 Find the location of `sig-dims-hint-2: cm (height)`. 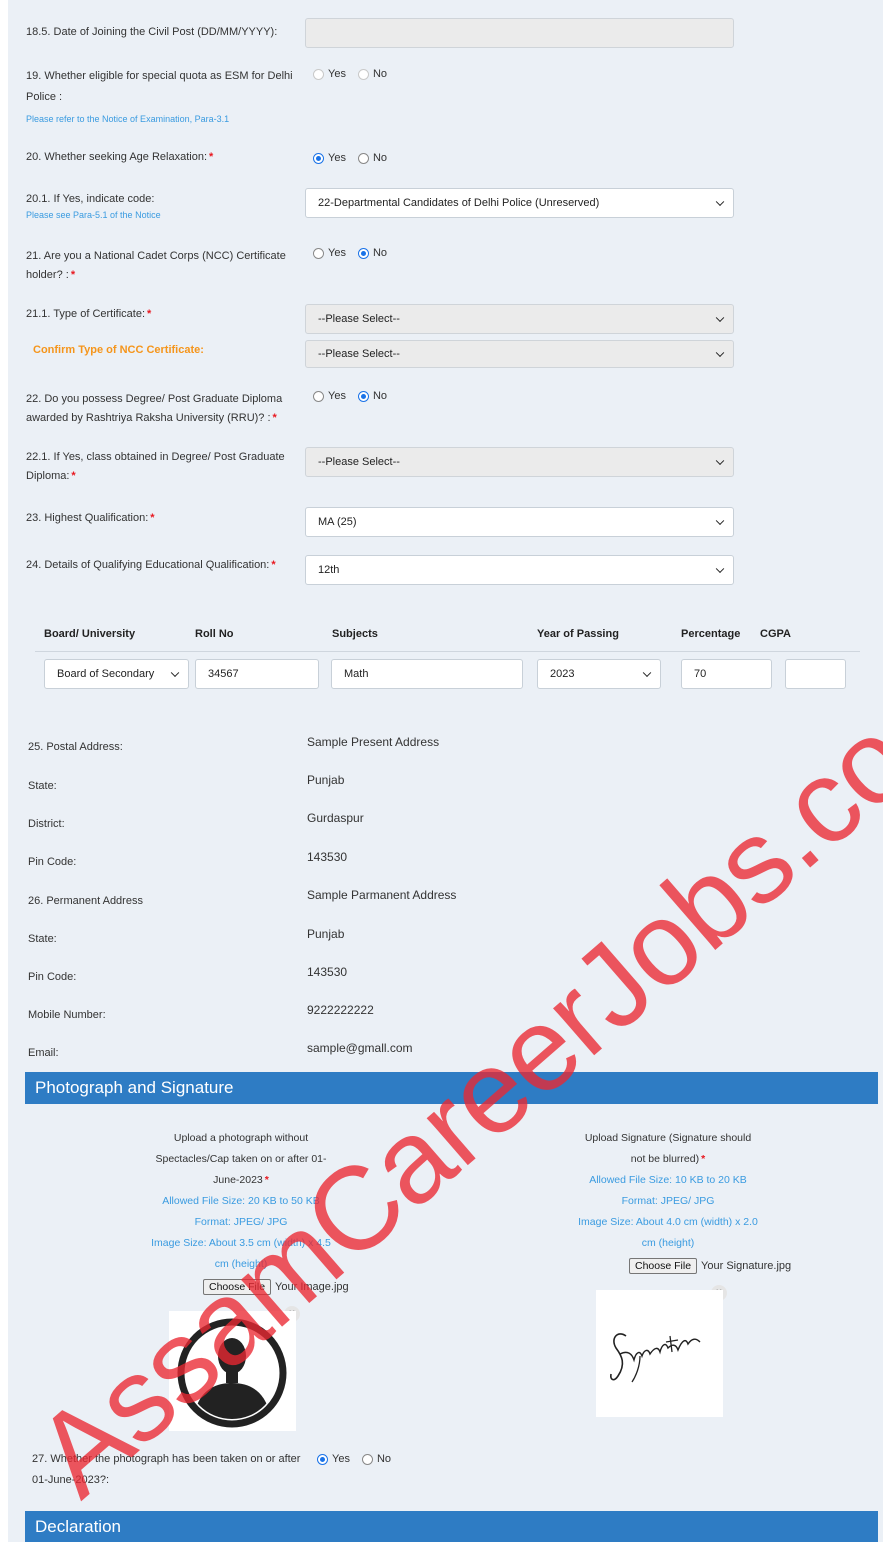

sig-dims-hint-2: cm (height) is located at coordinates (668, 1243).